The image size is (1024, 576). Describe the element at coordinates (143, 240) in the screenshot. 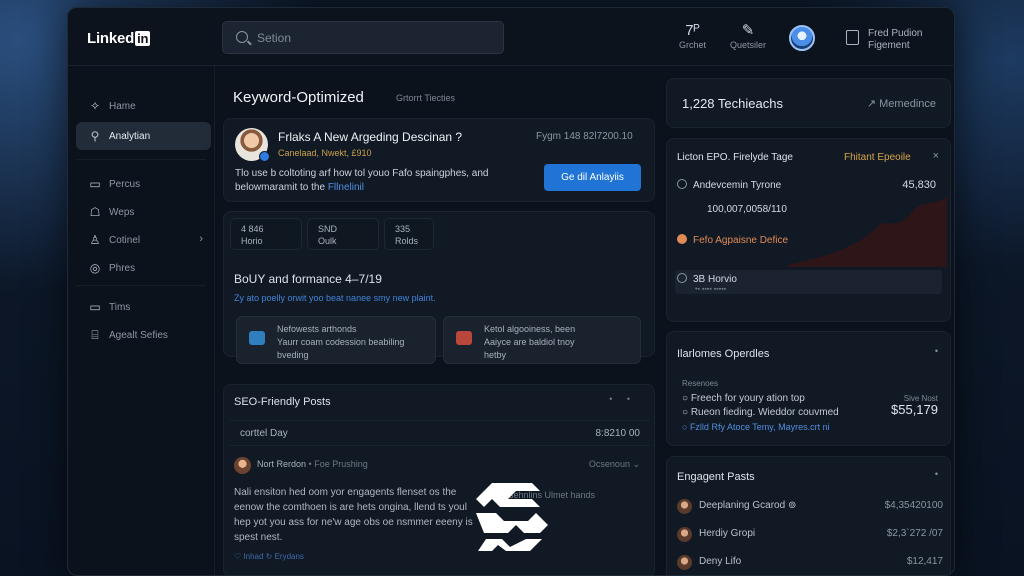

I see `sidebar-item-cotinel: ♙ Cotinel ›` at that location.